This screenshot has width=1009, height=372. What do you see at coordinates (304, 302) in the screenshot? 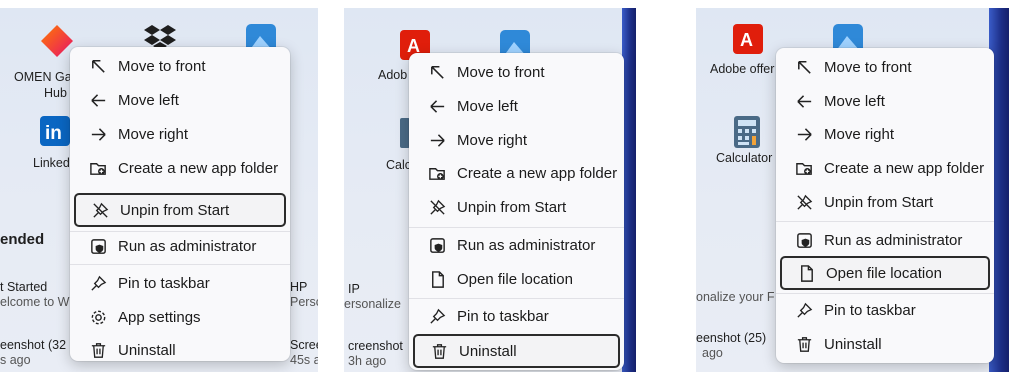
I see `rec-item-sub: Persc` at bounding box center [304, 302].